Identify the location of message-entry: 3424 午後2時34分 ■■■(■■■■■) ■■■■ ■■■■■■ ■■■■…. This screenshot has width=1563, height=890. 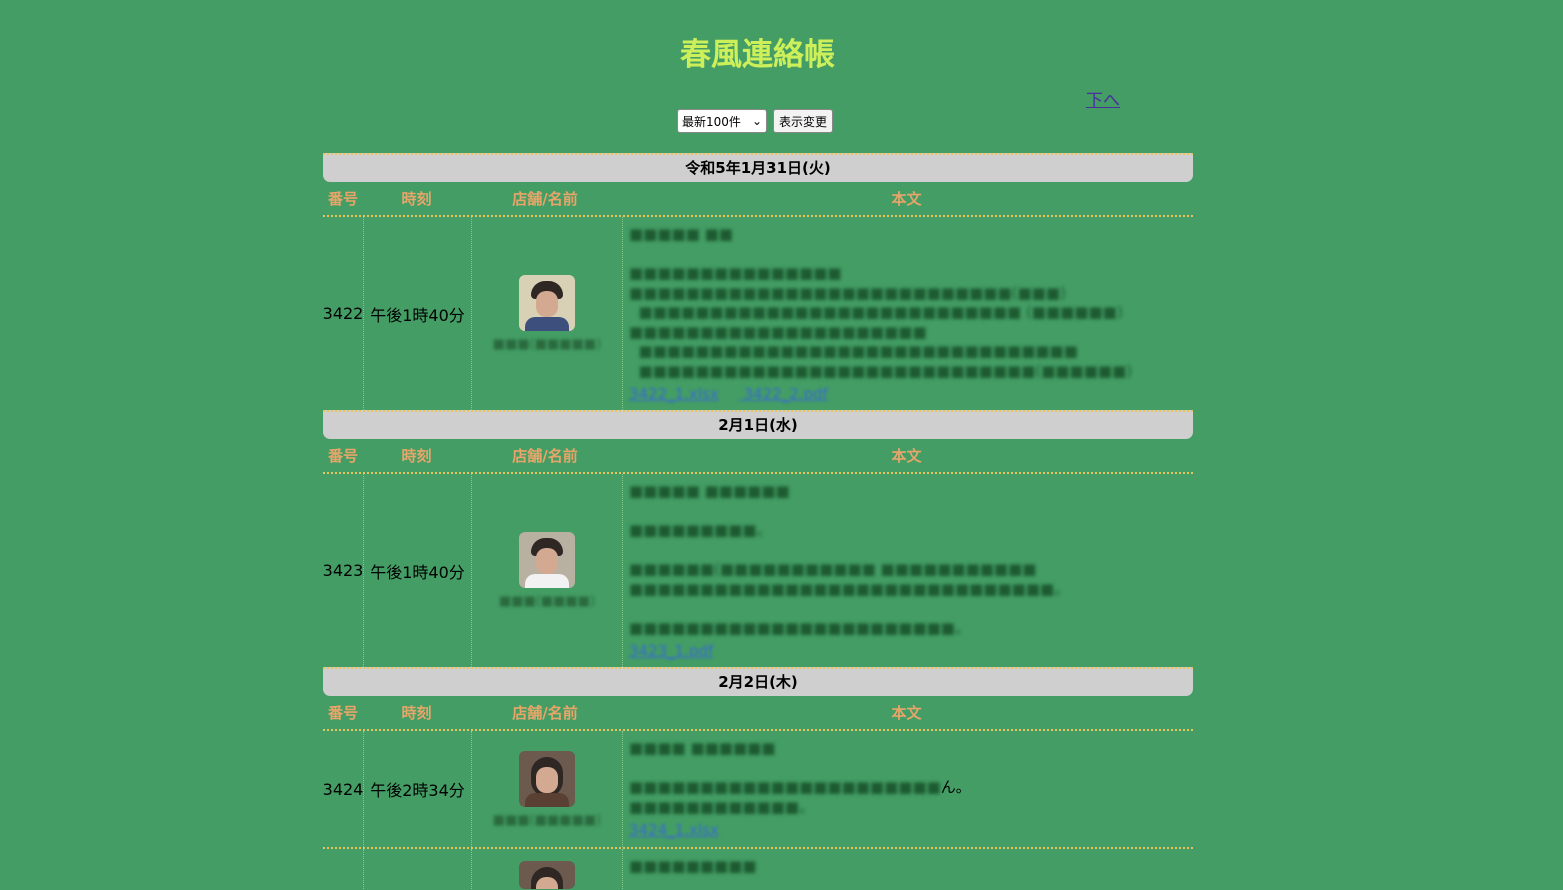
(758, 790).